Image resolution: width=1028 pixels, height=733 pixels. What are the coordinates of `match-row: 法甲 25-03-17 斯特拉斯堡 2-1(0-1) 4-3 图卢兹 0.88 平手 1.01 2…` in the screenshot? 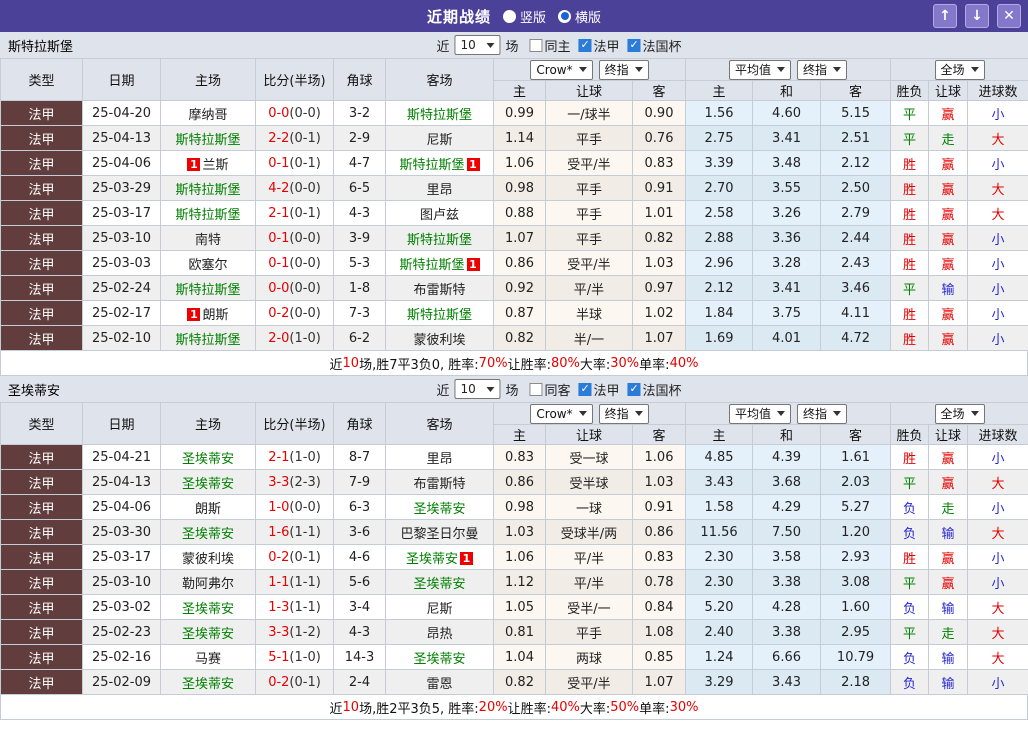 It's located at (514, 213).